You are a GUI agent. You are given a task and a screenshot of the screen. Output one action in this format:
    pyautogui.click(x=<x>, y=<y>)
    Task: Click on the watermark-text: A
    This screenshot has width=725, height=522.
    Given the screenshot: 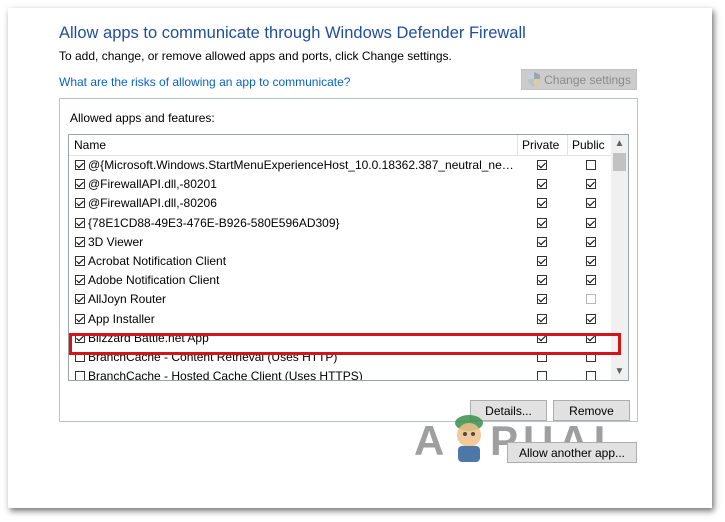 What is the action you would take?
    pyautogui.click(x=431, y=440)
    